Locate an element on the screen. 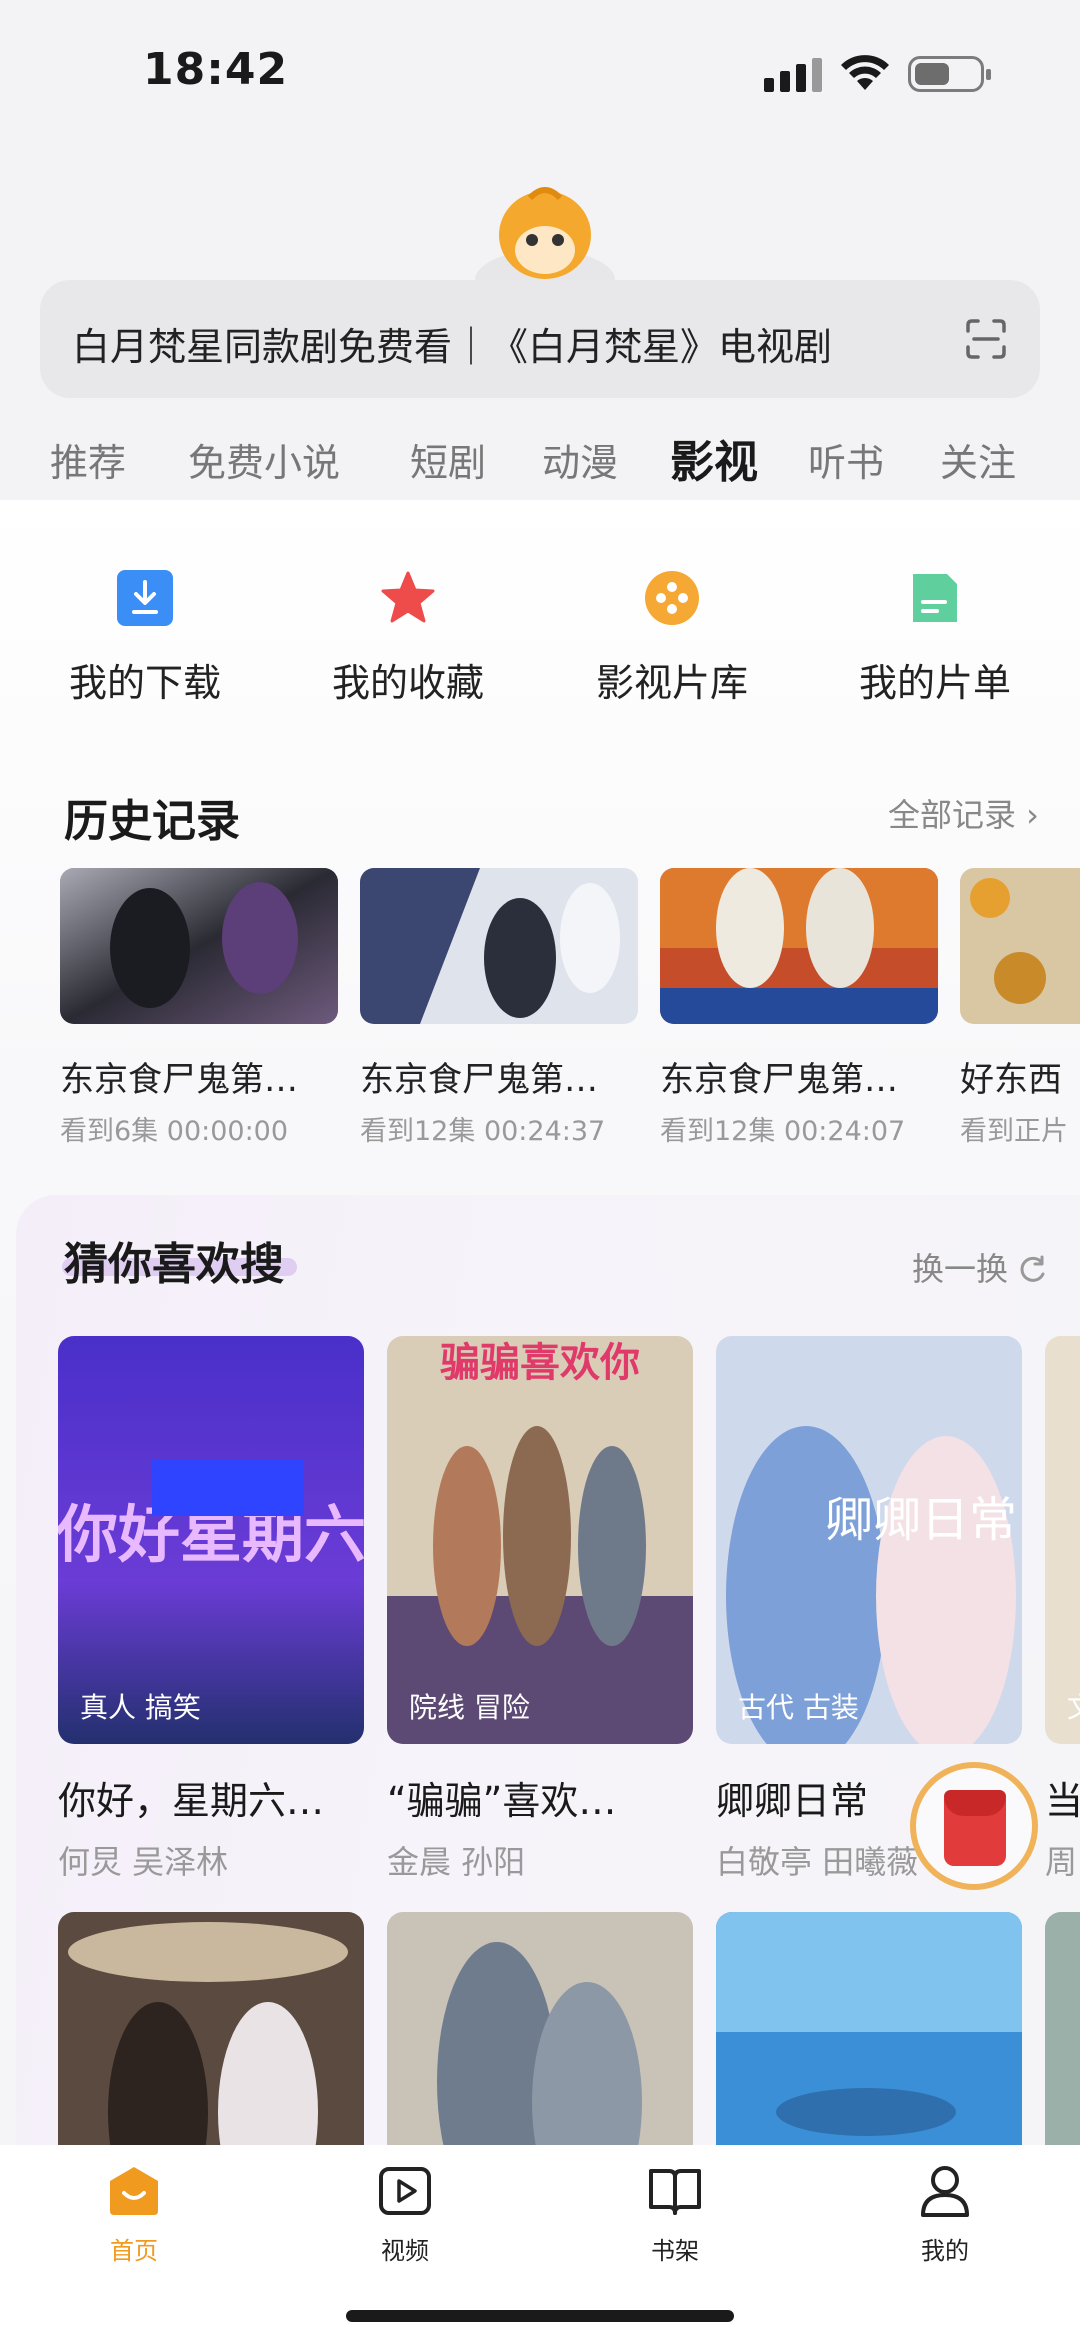  poster-image: 你好星期六 is located at coordinates (211, 1540).